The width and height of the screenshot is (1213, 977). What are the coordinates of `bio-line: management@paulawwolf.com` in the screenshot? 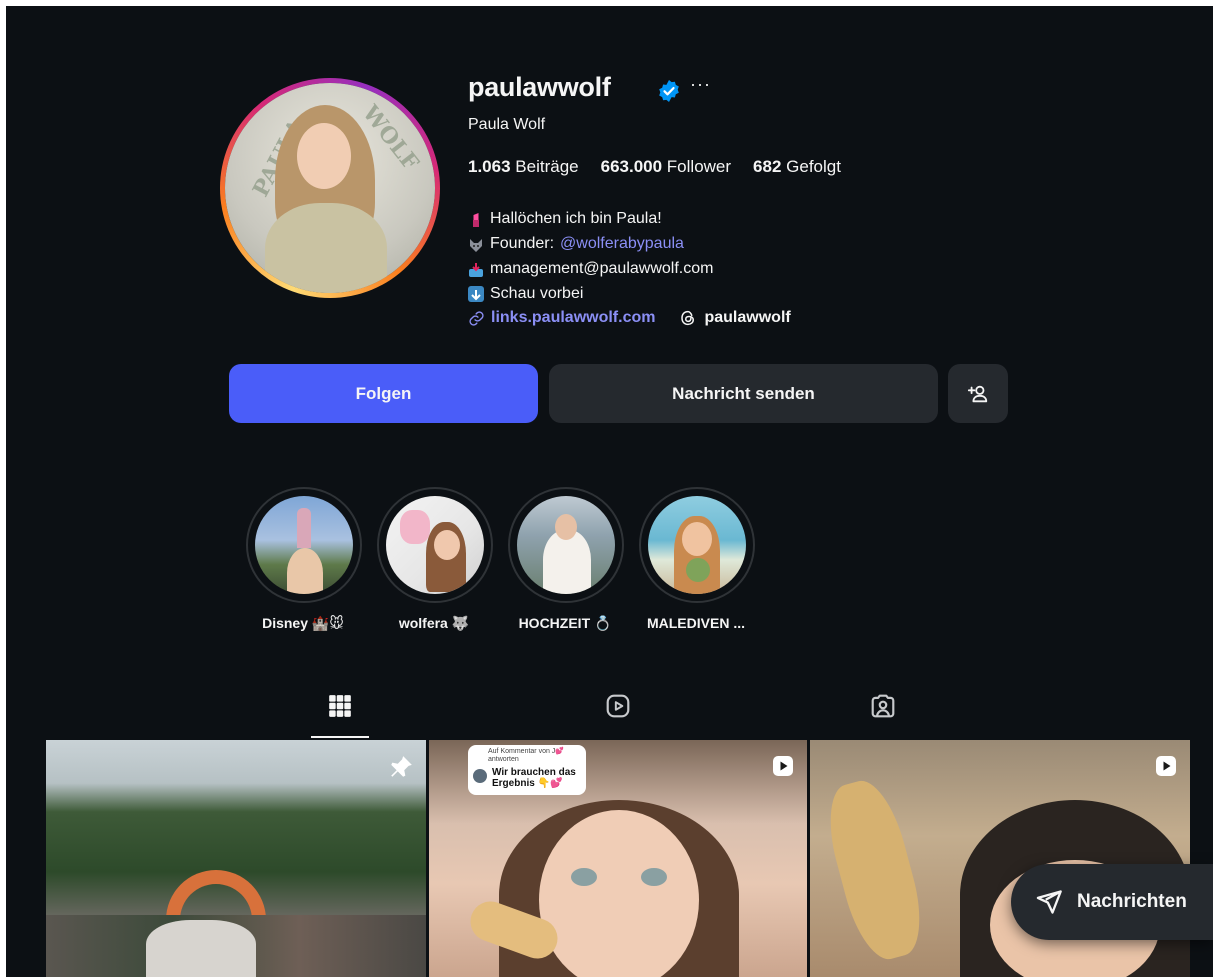 It's located at (590, 268).